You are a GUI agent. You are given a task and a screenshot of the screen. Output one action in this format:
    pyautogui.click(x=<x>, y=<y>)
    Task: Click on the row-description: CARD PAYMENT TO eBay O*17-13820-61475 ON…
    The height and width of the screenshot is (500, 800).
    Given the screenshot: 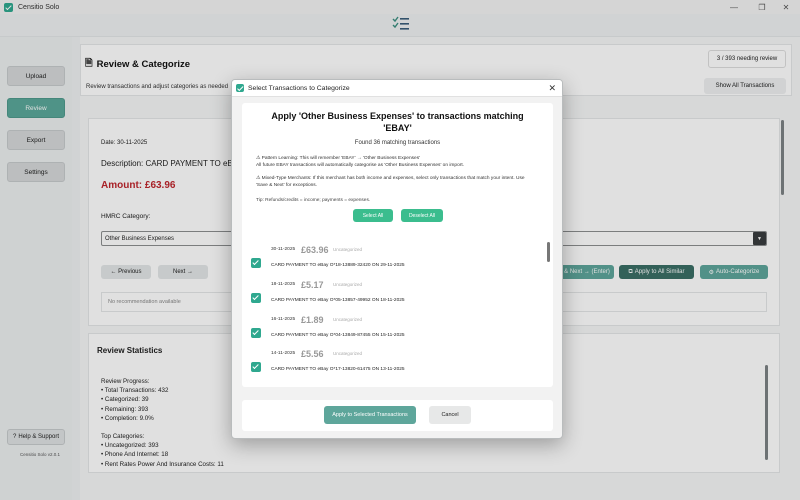 What is the action you would take?
    pyautogui.click(x=338, y=369)
    